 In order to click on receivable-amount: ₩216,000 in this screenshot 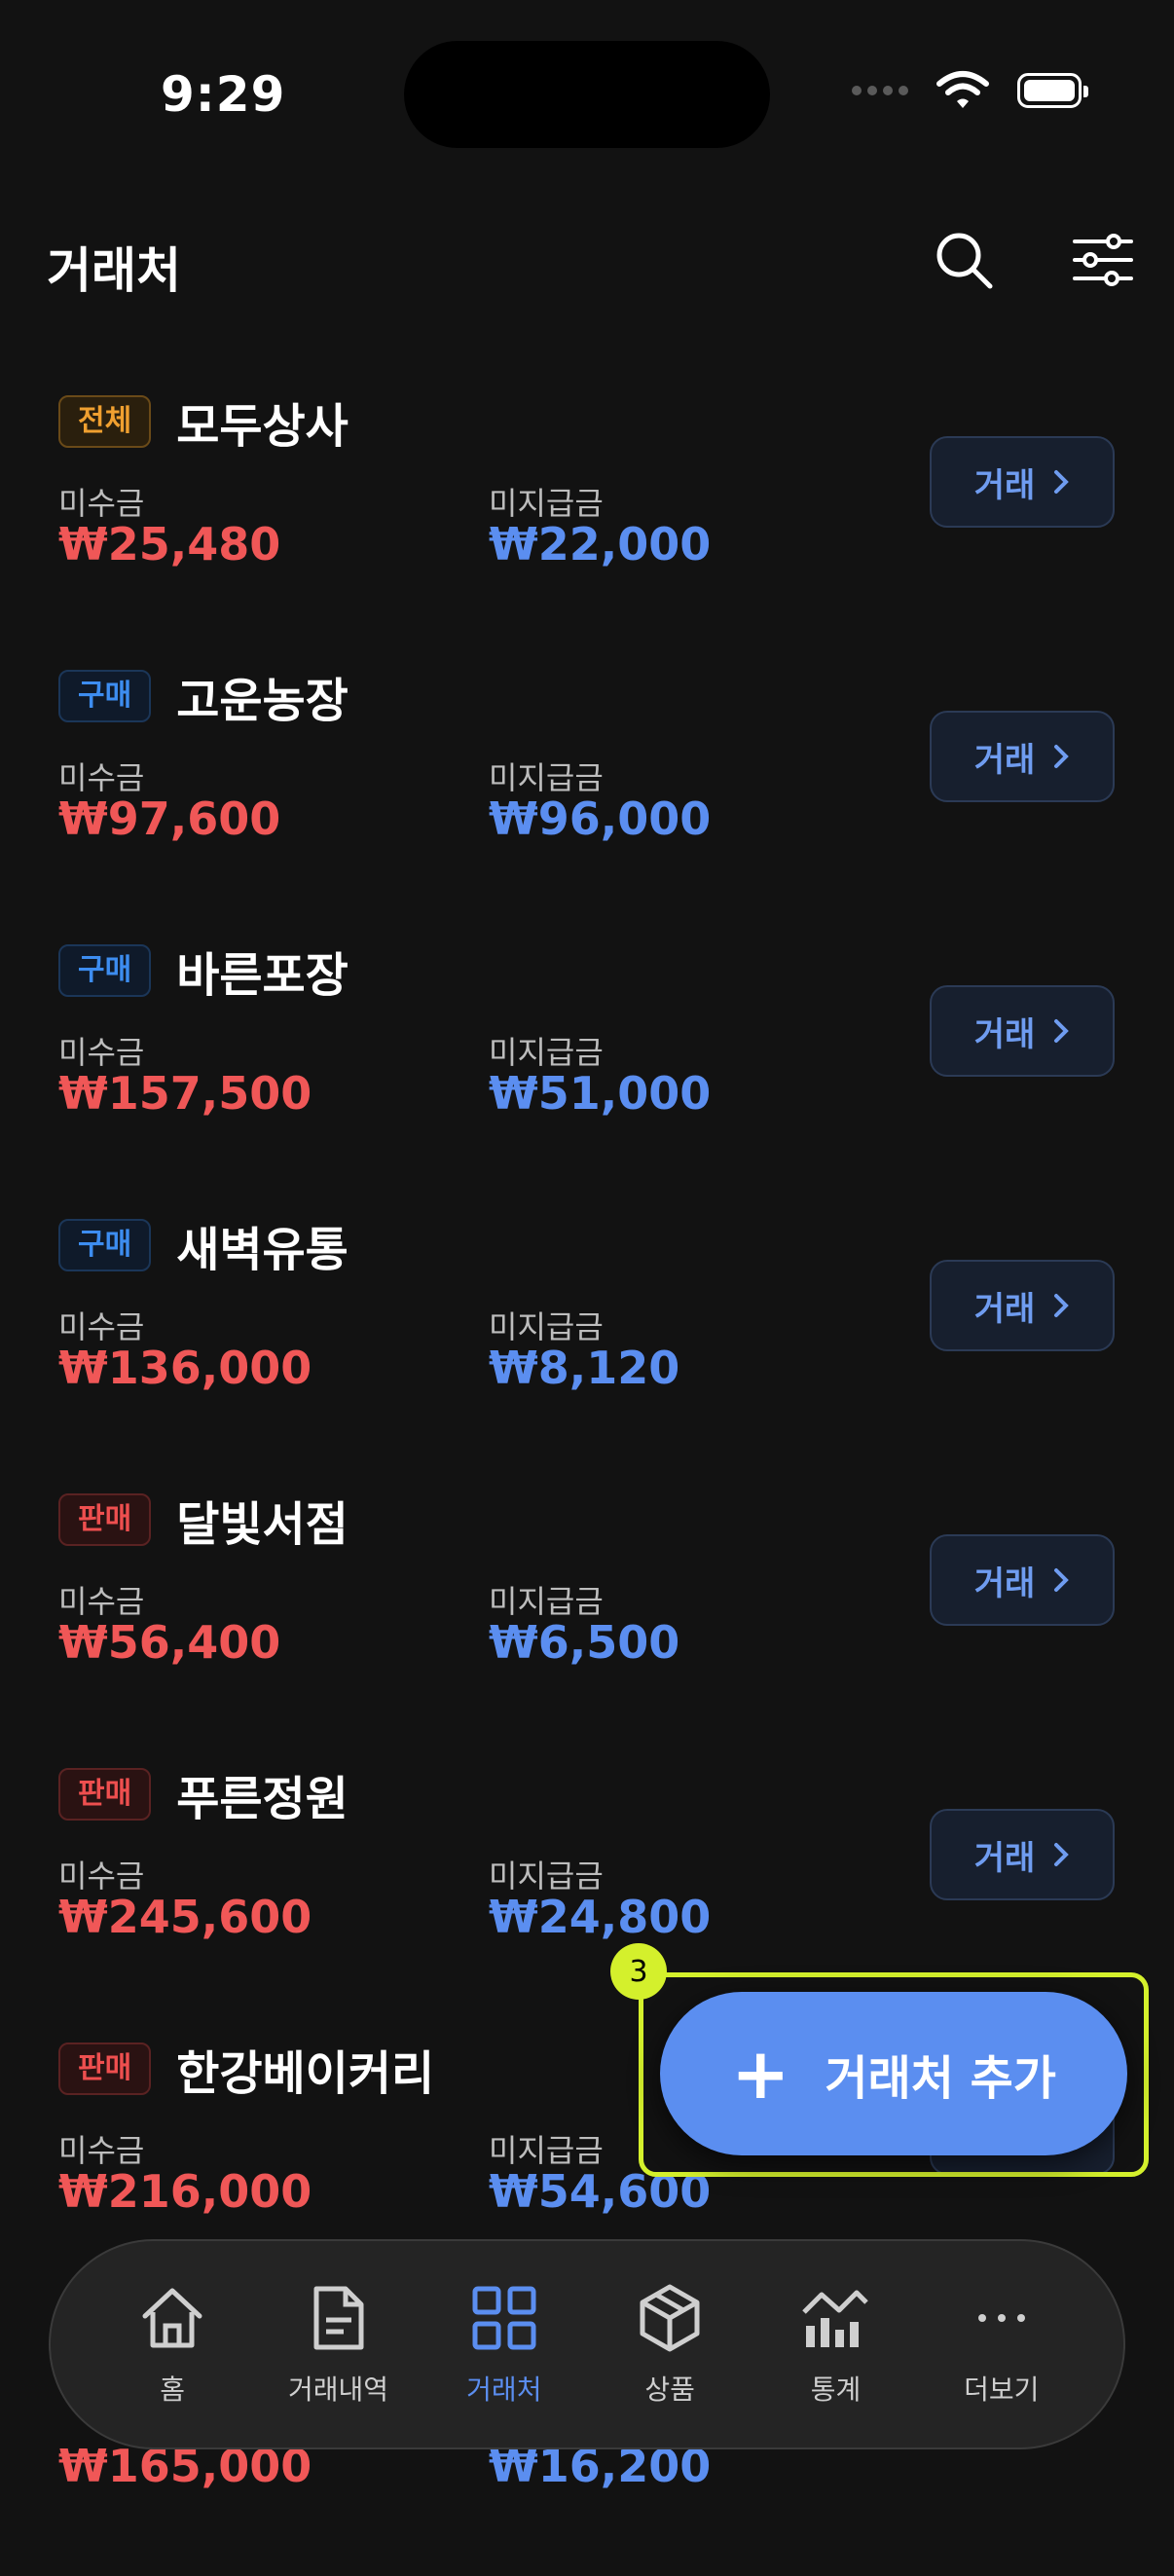, I will do `click(185, 2191)`.